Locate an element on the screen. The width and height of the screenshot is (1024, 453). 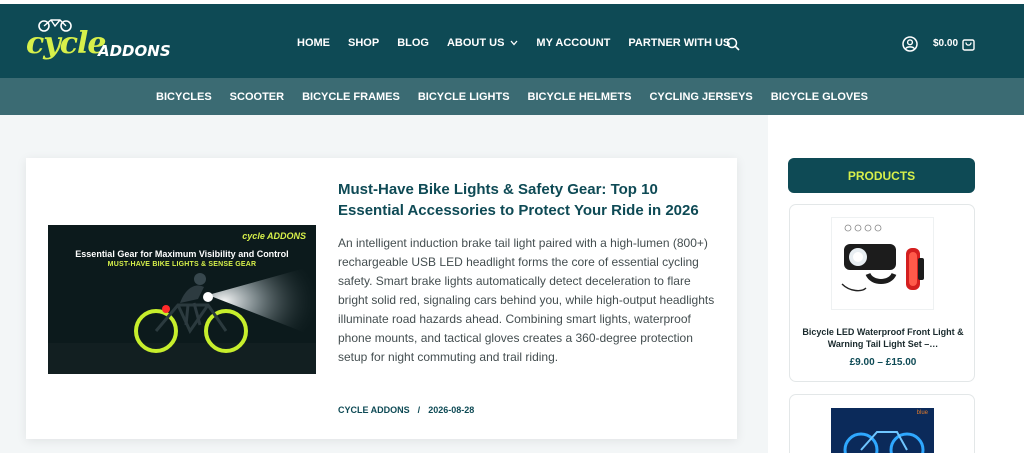
product-price: £9.00 – £15.00 is located at coordinates (883, 362).